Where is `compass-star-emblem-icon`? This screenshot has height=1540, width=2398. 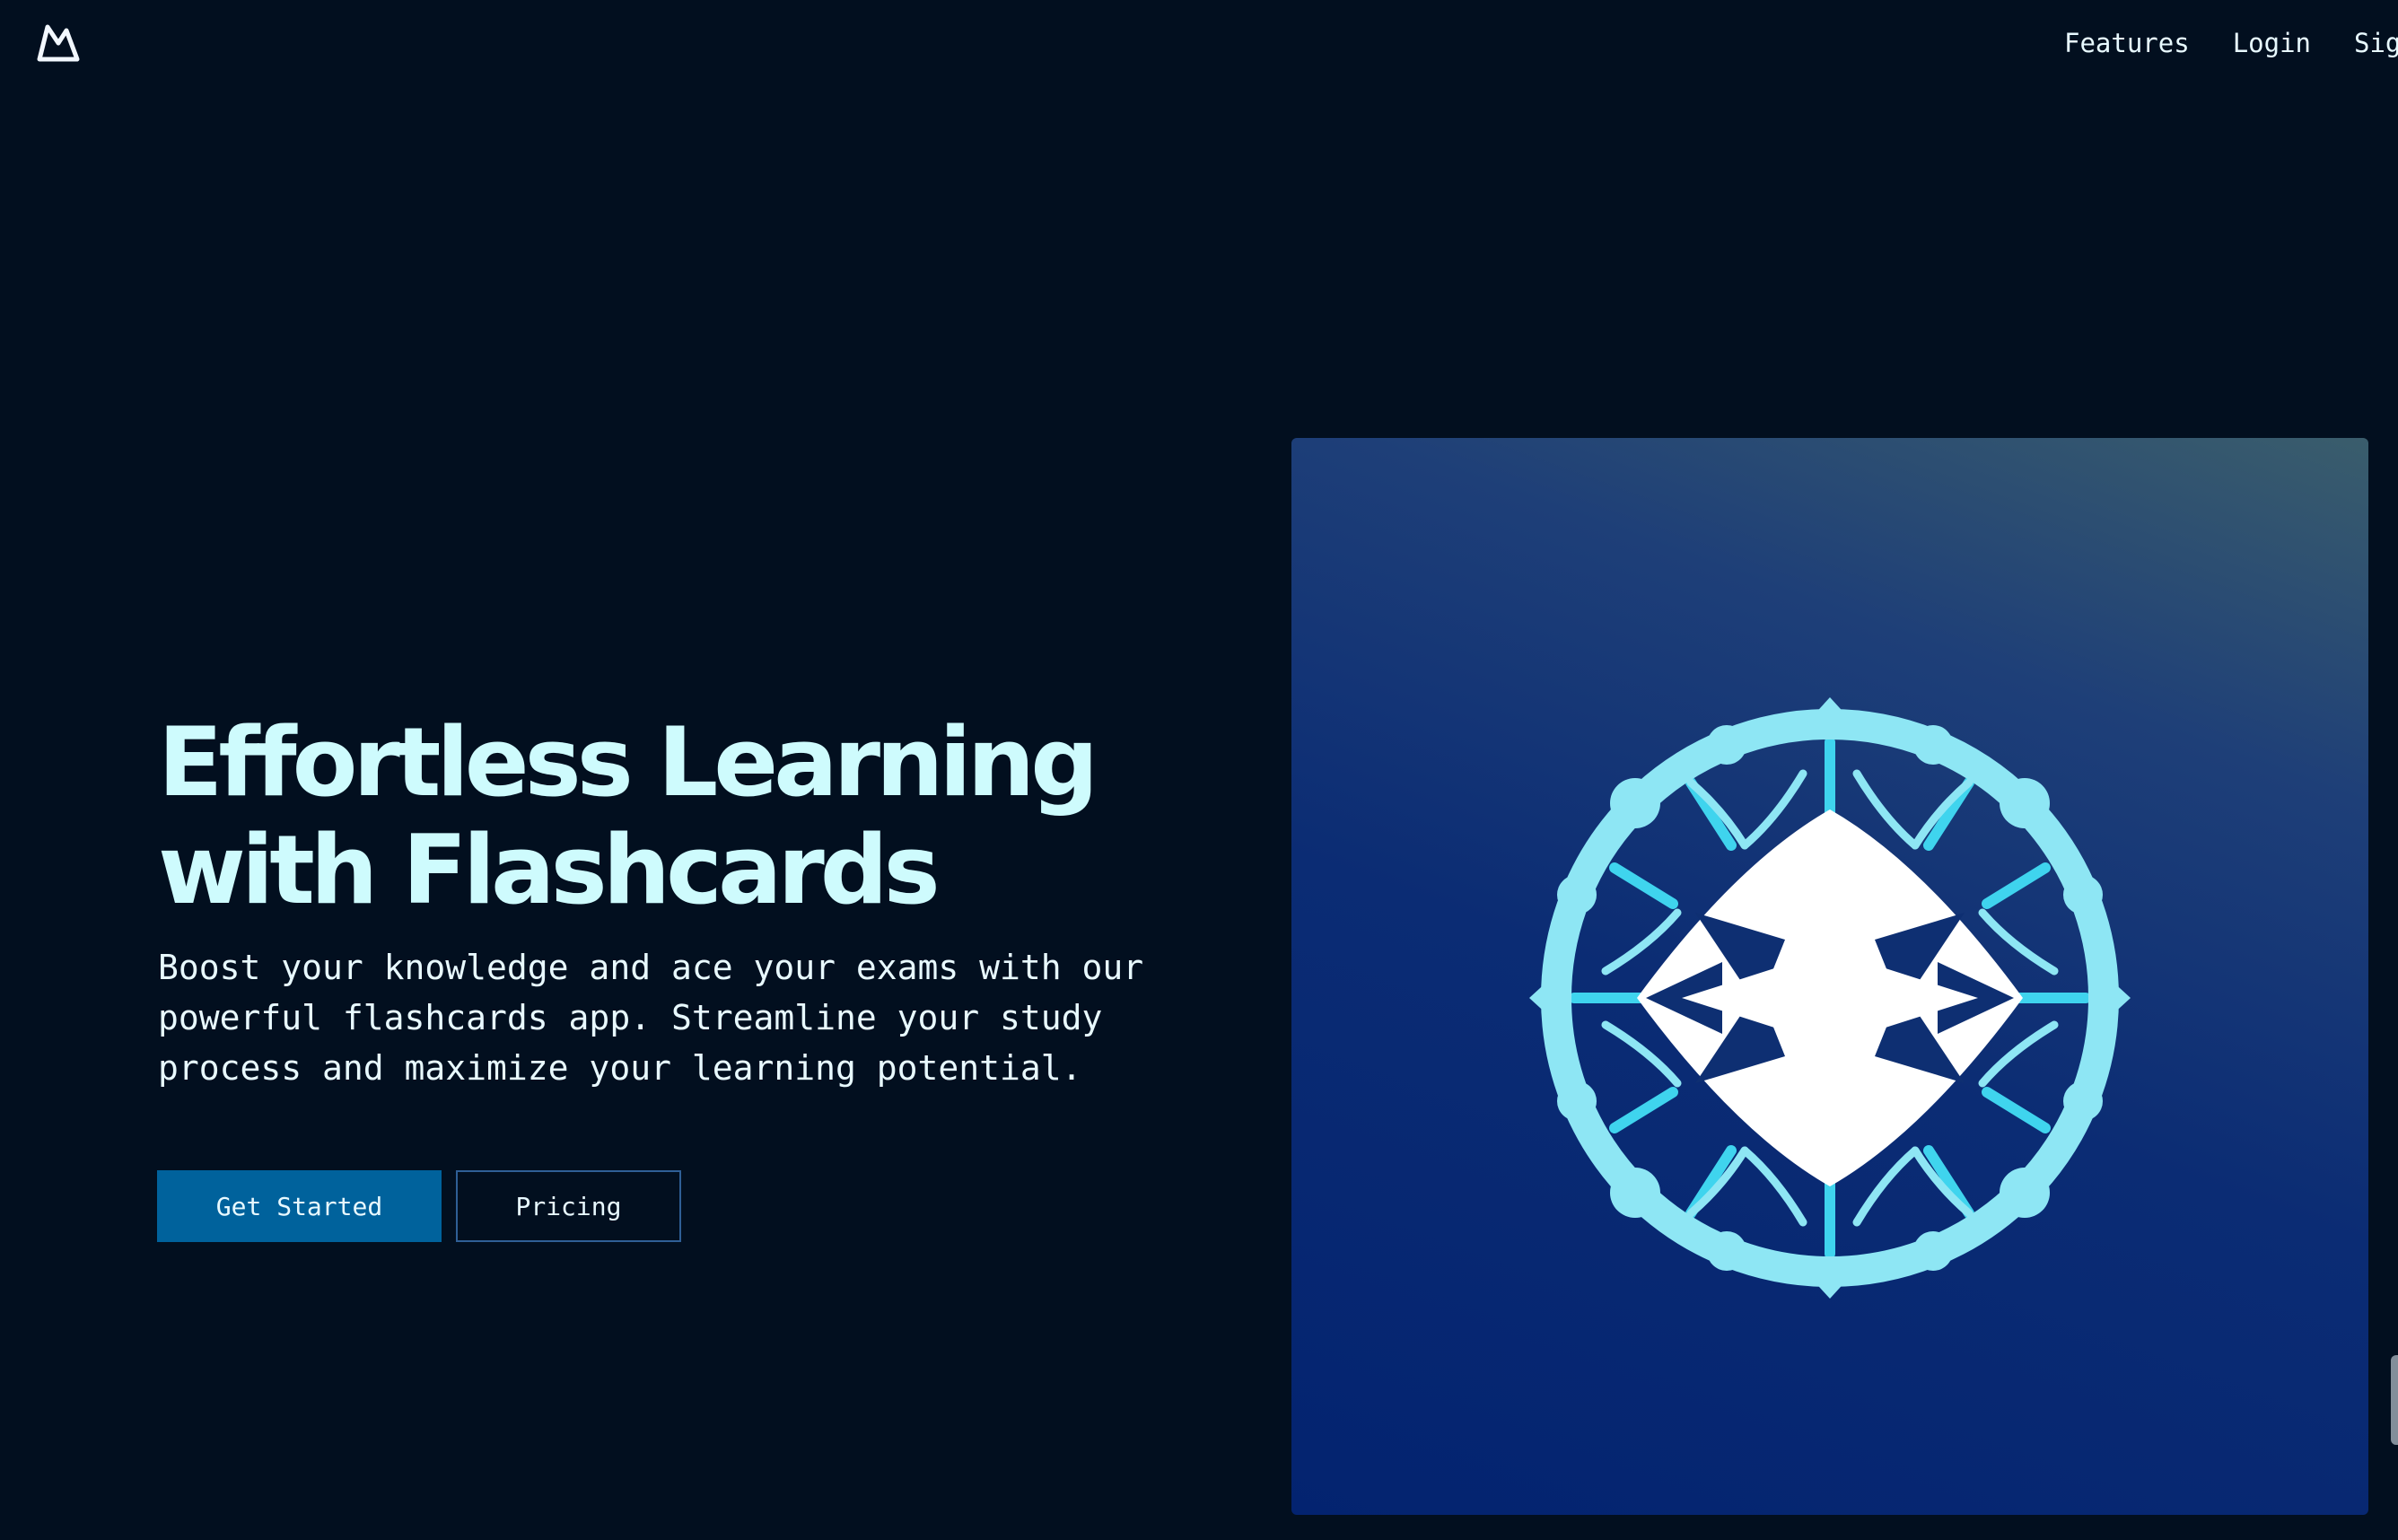 compass-star-emblem-icon is located at coordinates (1830, 998).